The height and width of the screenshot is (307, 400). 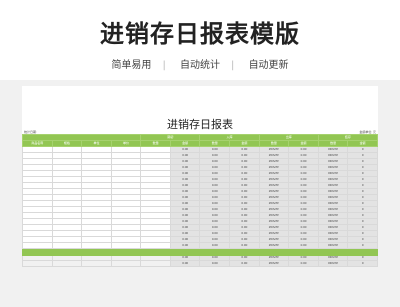 What do you see at coordinates (268, 65) in the screenshot?
I see `feature-auto-update: 自动更新` at bounding box center [268, 65].